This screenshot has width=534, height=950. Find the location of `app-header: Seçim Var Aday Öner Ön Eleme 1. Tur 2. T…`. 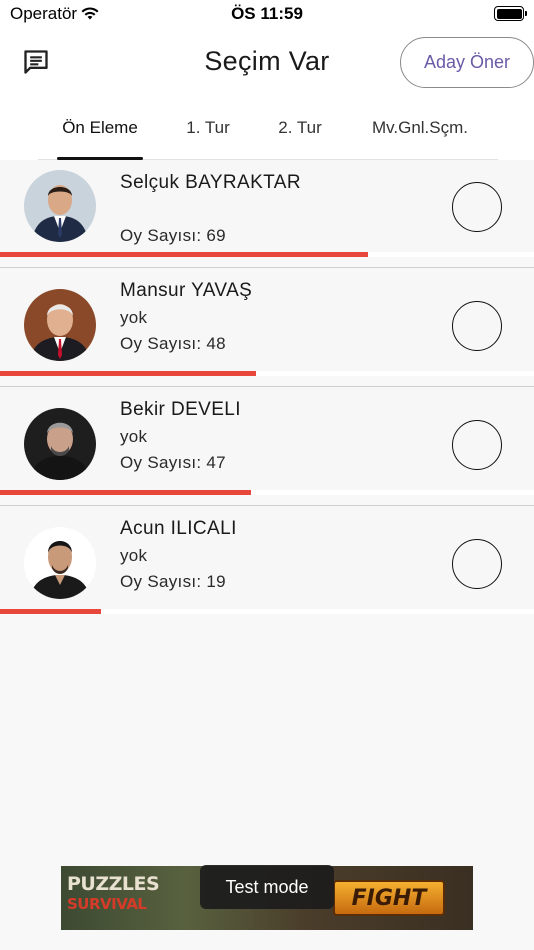

app-header: Seçim Var Aday Öner Ön Eleme 1. Tur 2. T… is located at coordinates (267, 95).